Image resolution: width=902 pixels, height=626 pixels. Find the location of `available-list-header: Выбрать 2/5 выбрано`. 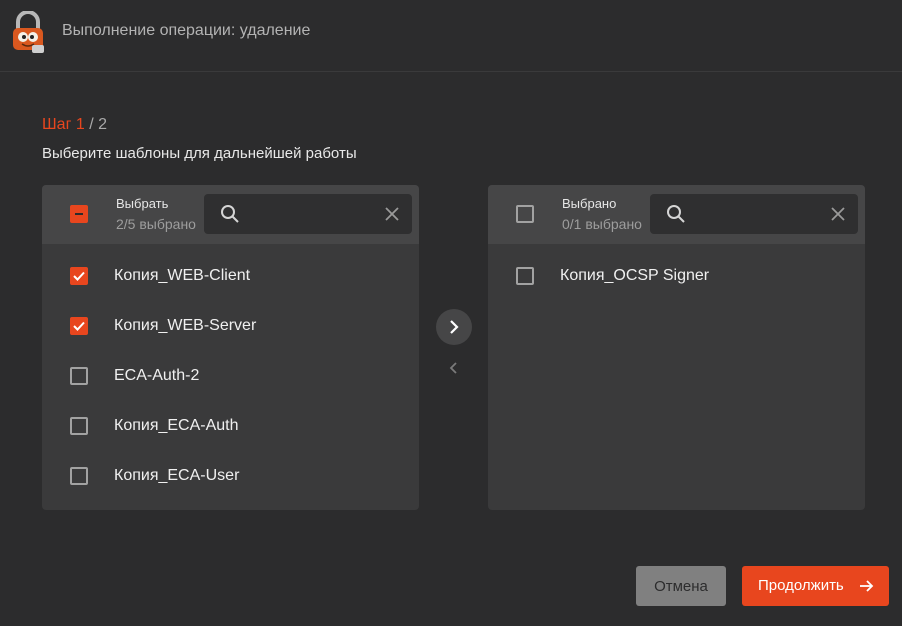

available-list-header: Выбрать 2/5 выбрано is located at coordinates (230, 214).